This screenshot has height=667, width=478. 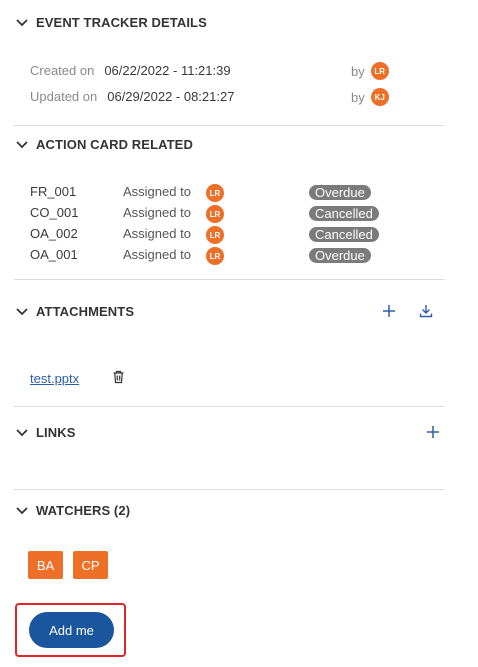 What do you see at coordinates (90, 565) in the screenshot?
I see `watcher-avatar: CP` at bounding box center [90, 565].